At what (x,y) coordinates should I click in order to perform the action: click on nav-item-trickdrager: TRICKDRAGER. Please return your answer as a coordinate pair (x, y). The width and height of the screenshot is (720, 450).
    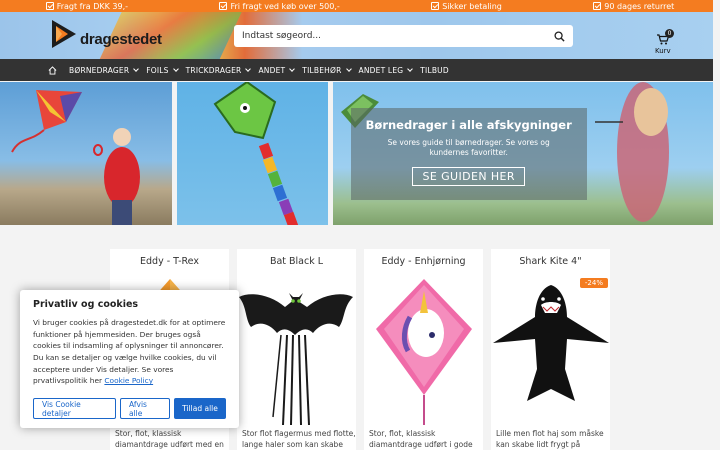
    Looking at the image, I should click on (219, 70).